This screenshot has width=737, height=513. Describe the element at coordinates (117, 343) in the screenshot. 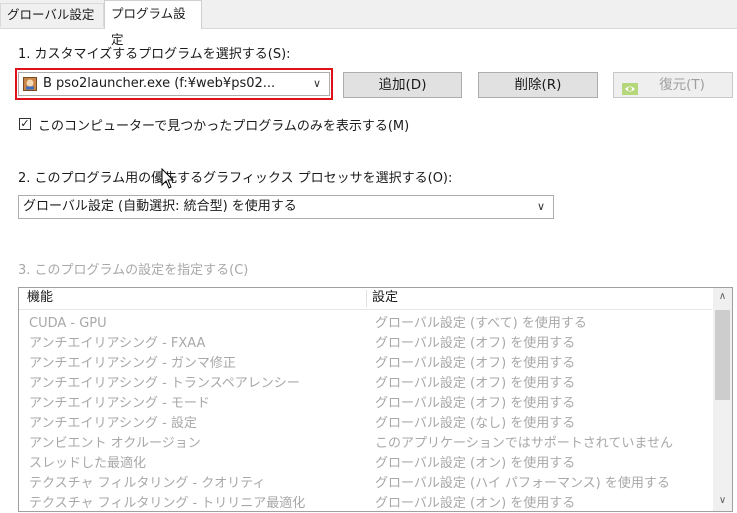

I see `row-feature: アンチエイリアシング - FXAA` at that location.